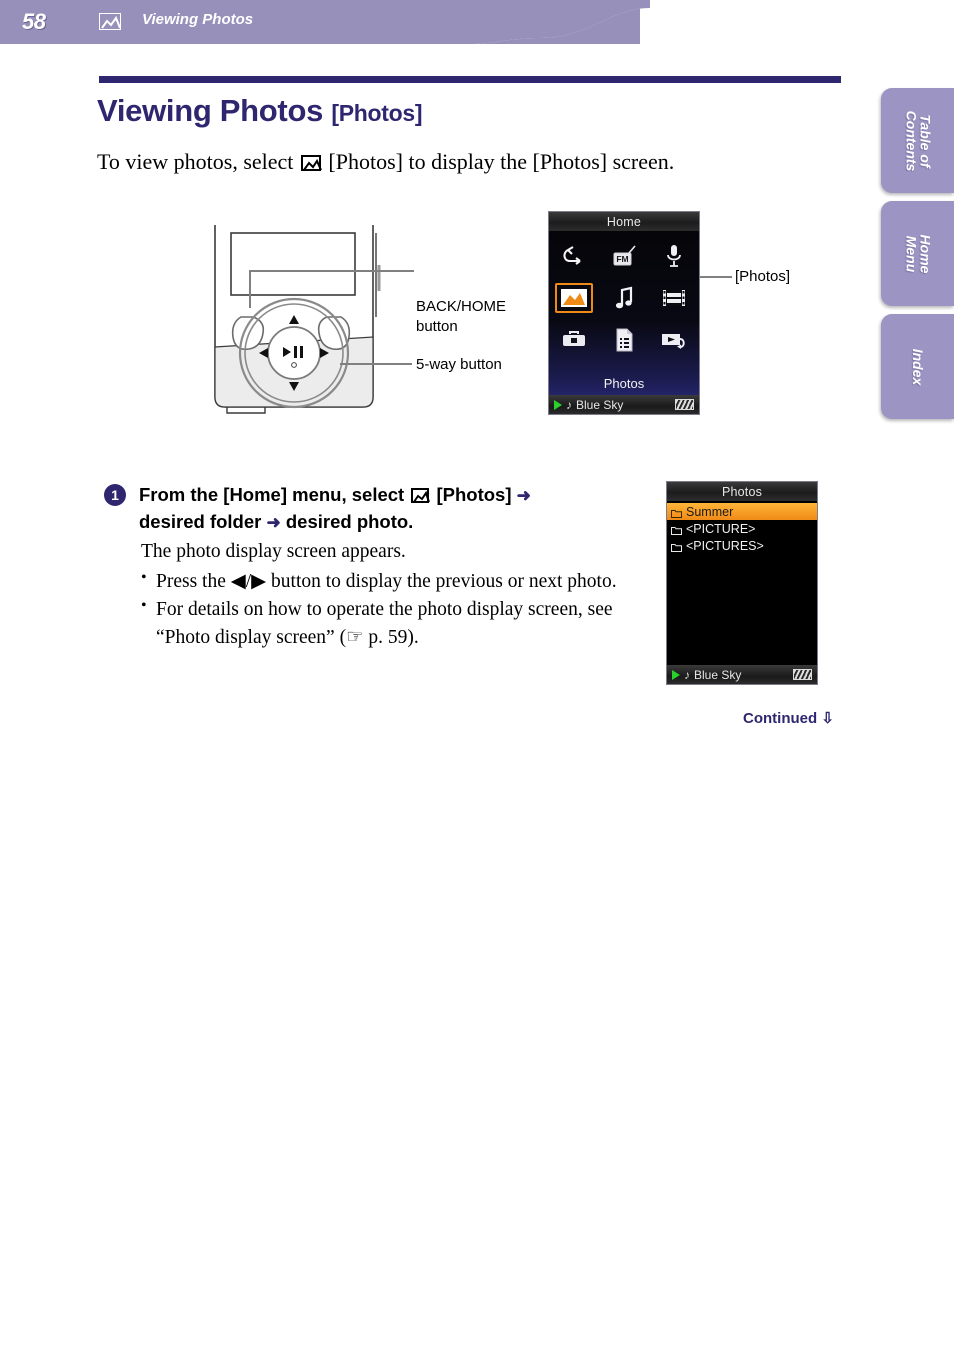  What do you see at coordinates (624, 221) in the screenshot?
I see `home-screen-title: Home` at bounding box center [624, 221].